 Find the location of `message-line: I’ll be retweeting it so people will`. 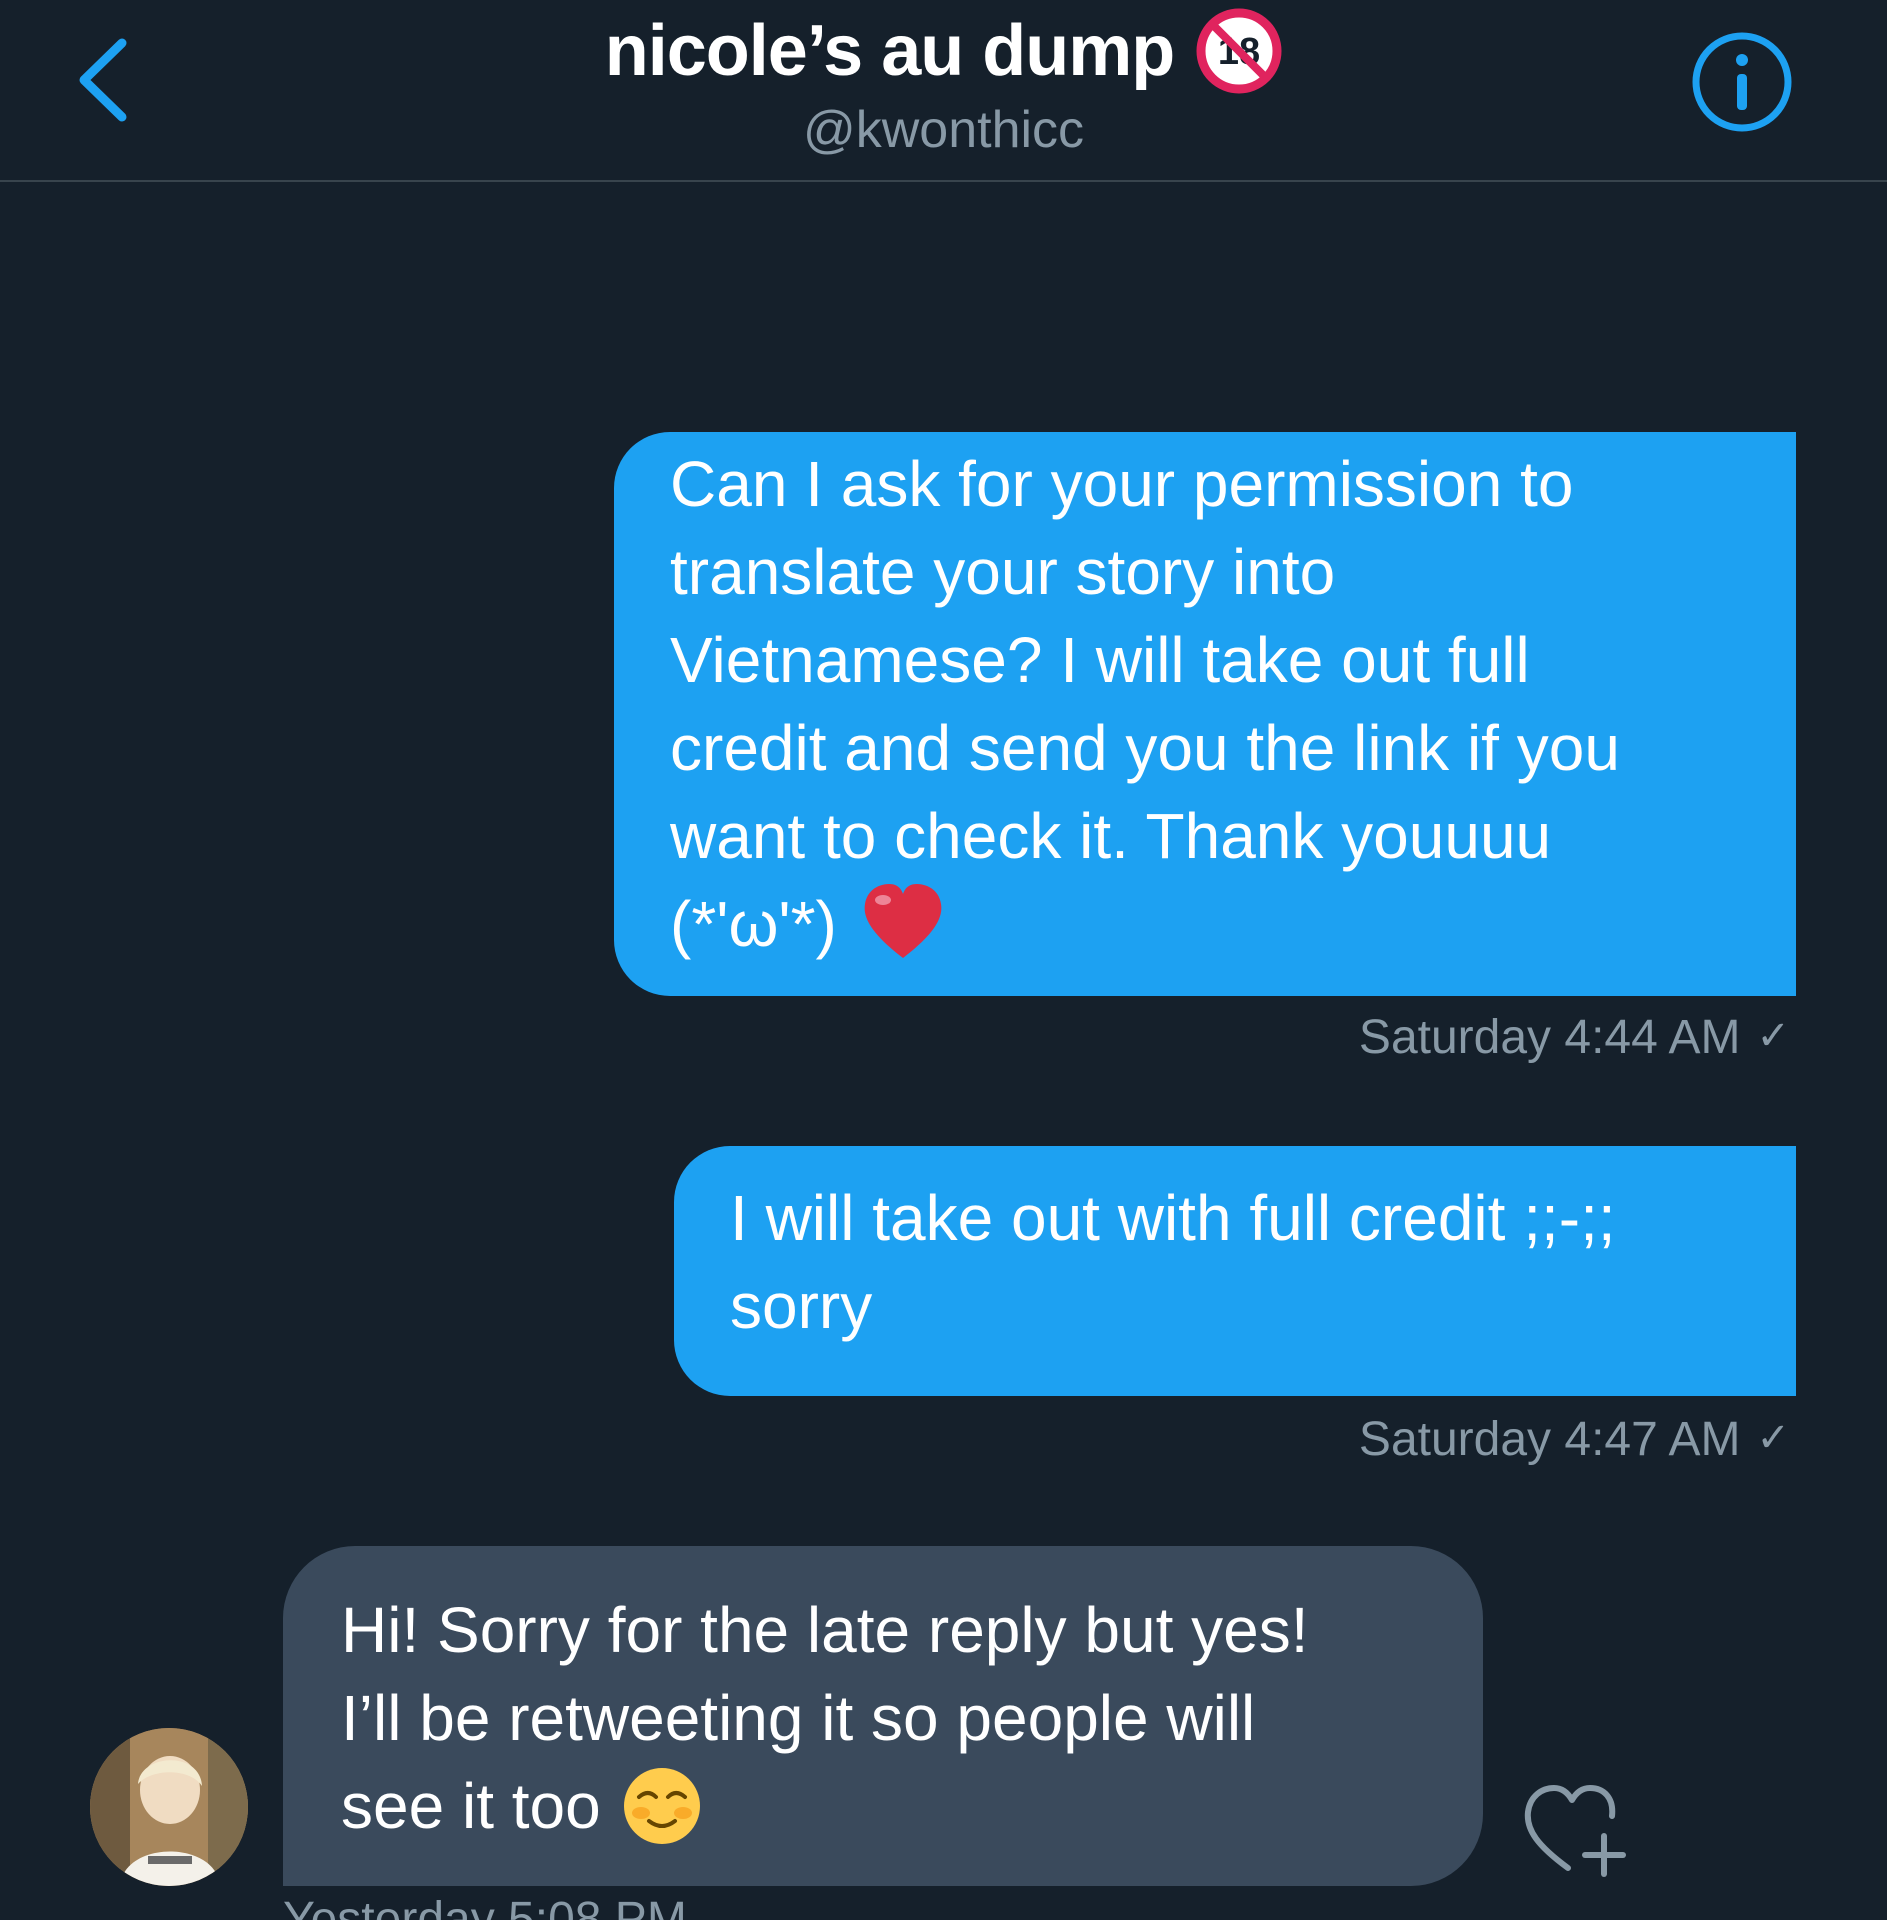

message-line: I’ll be retweeting it so people will is located at coordinates (798, 1718).